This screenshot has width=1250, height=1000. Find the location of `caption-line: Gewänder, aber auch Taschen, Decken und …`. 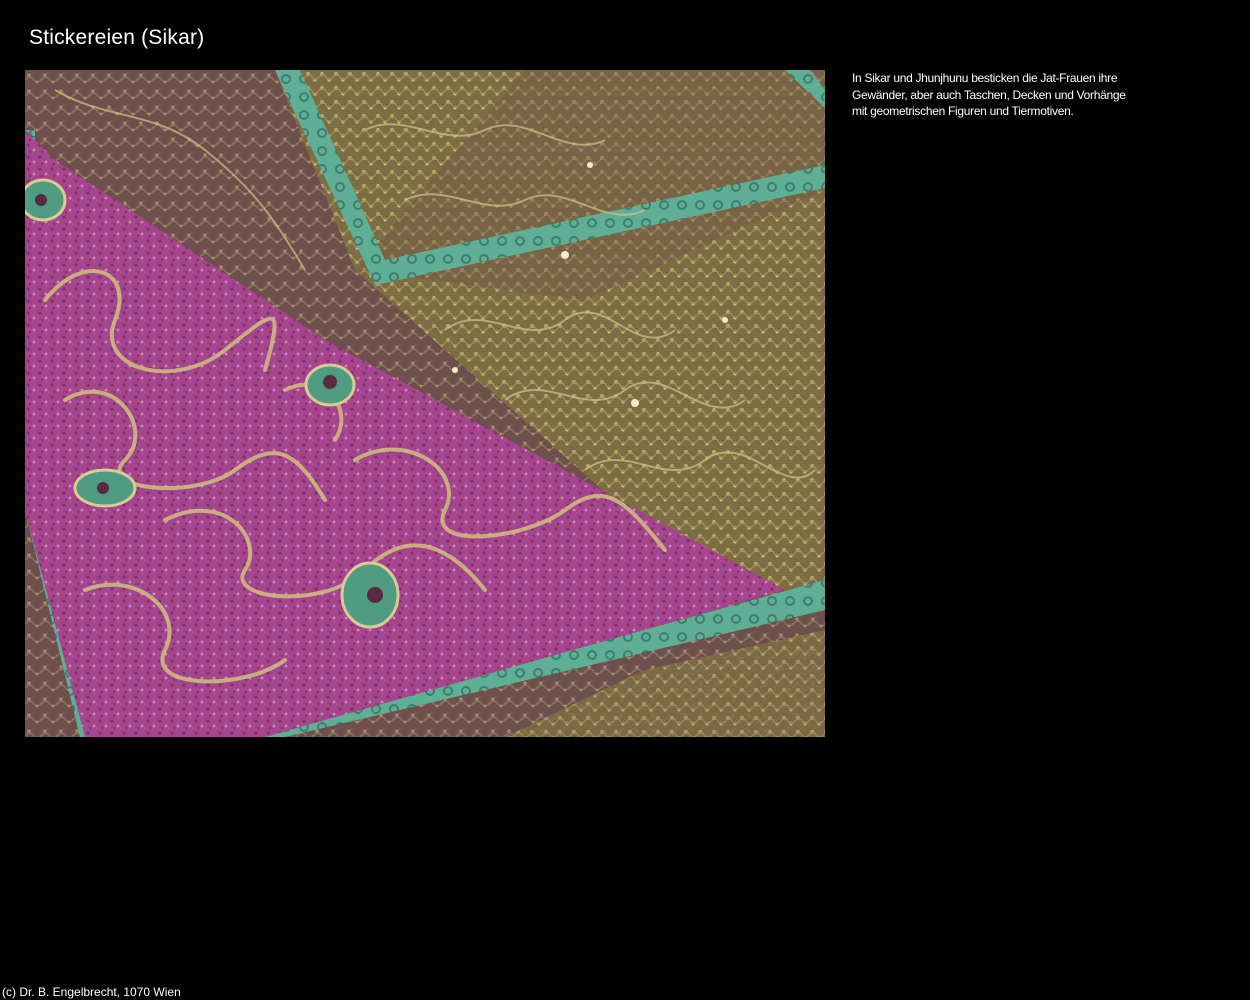

caption-line: Gewänder, aber auch Taschen, Decken und … is located at coordinates (989, 94).